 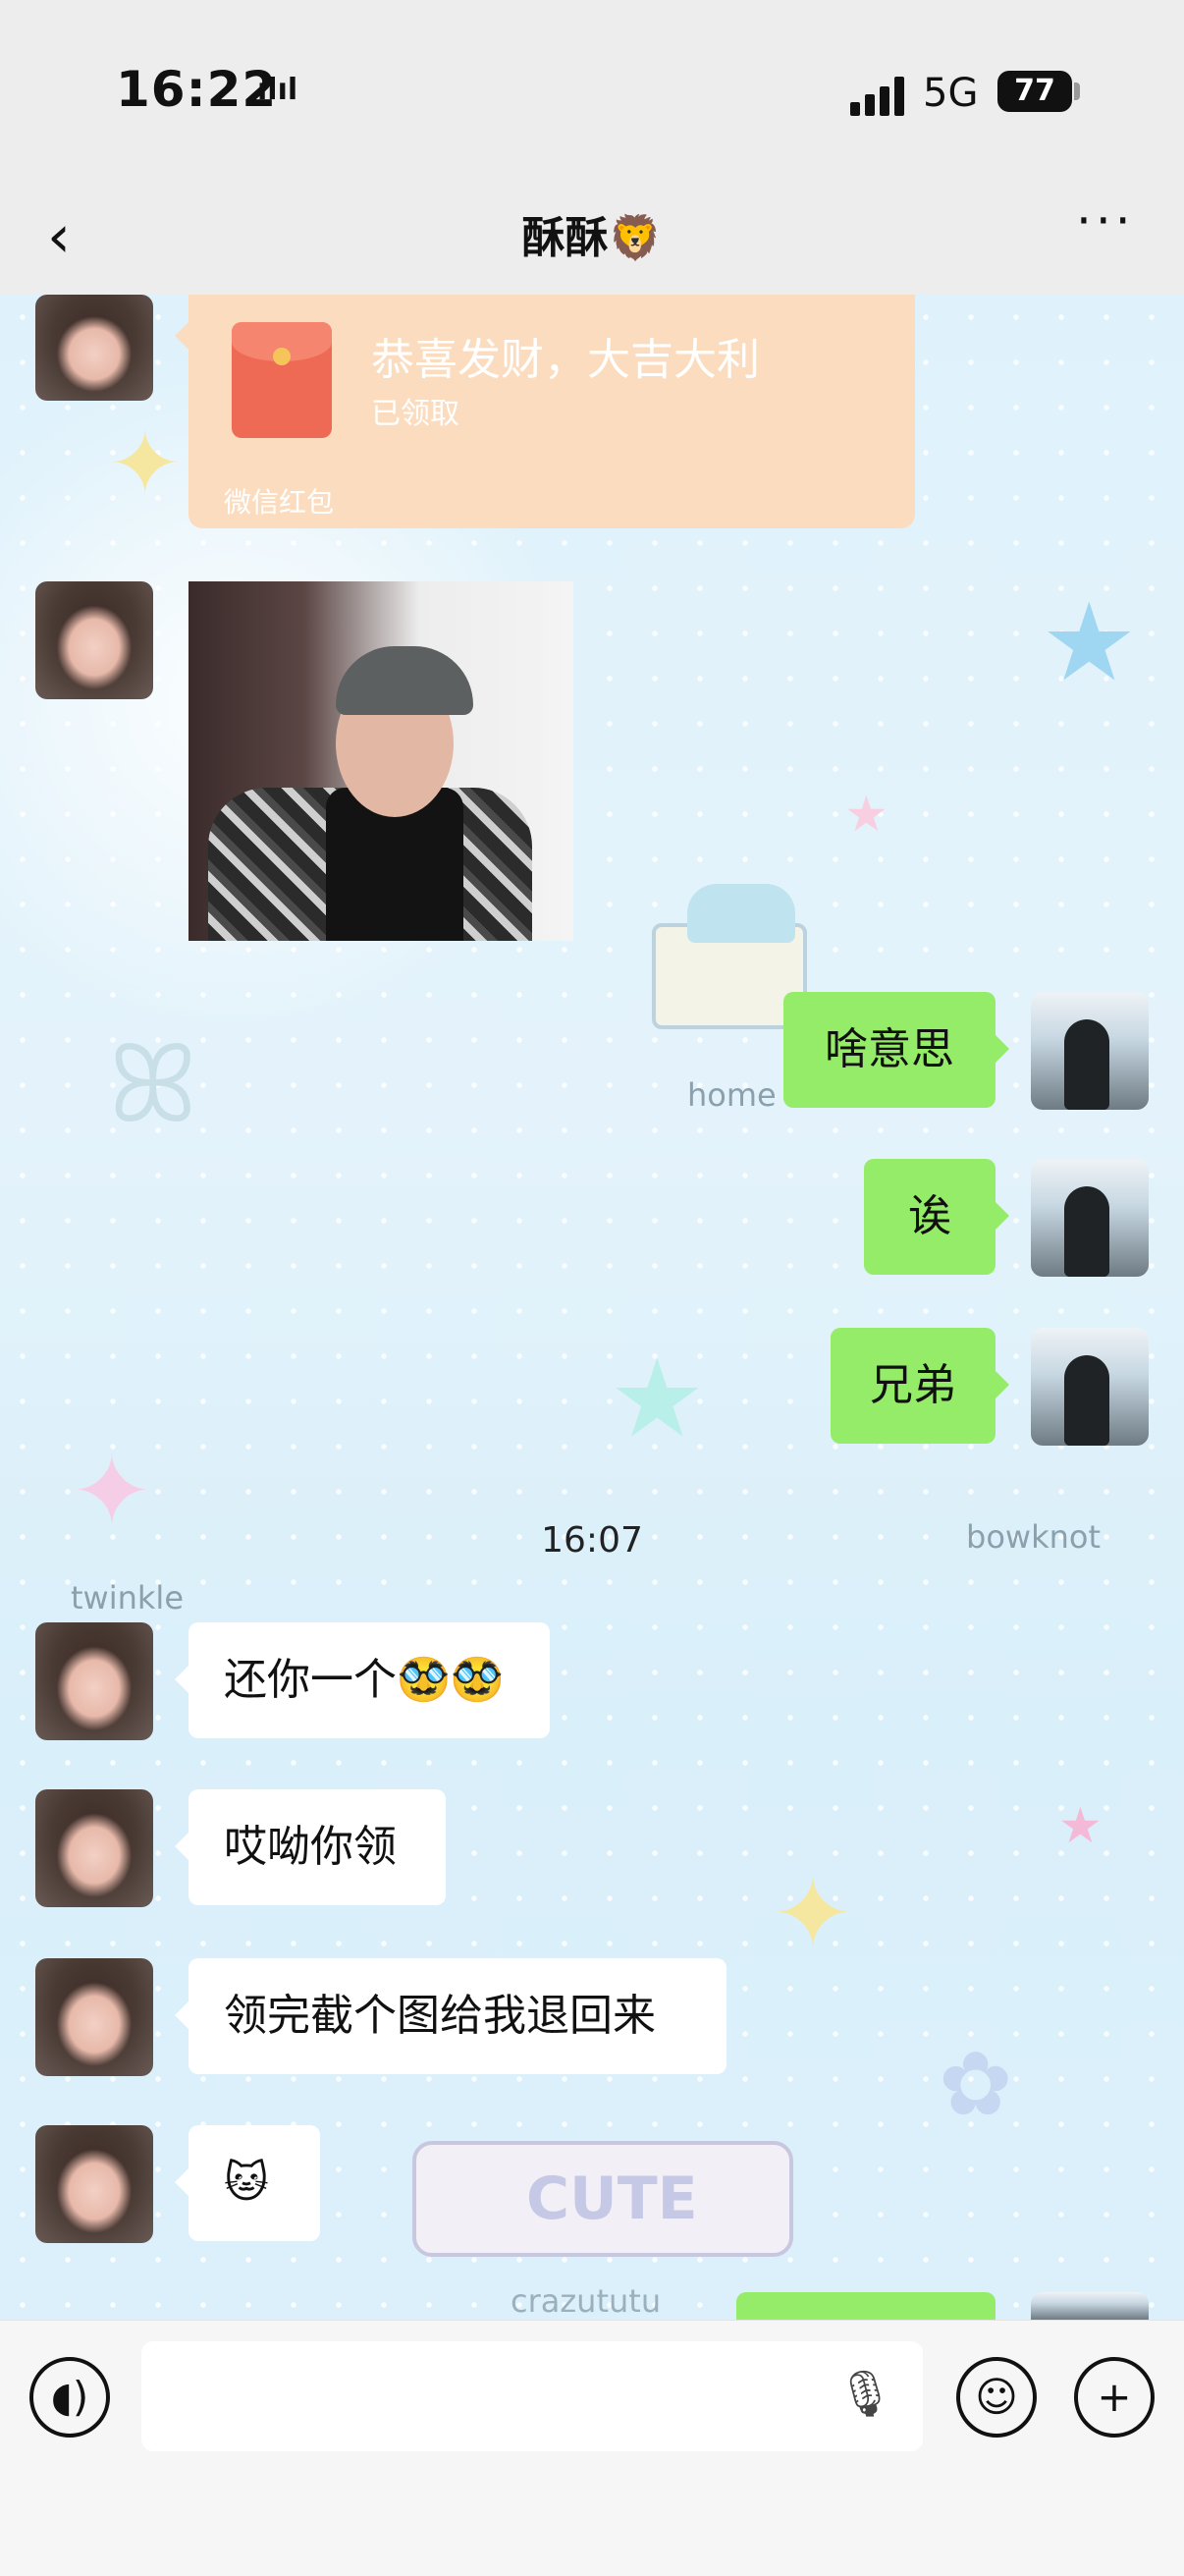 What do you see at coordinates (951, 93) in the screenshot?
I see `network-label: 5G` at bounding box center [951, 93].